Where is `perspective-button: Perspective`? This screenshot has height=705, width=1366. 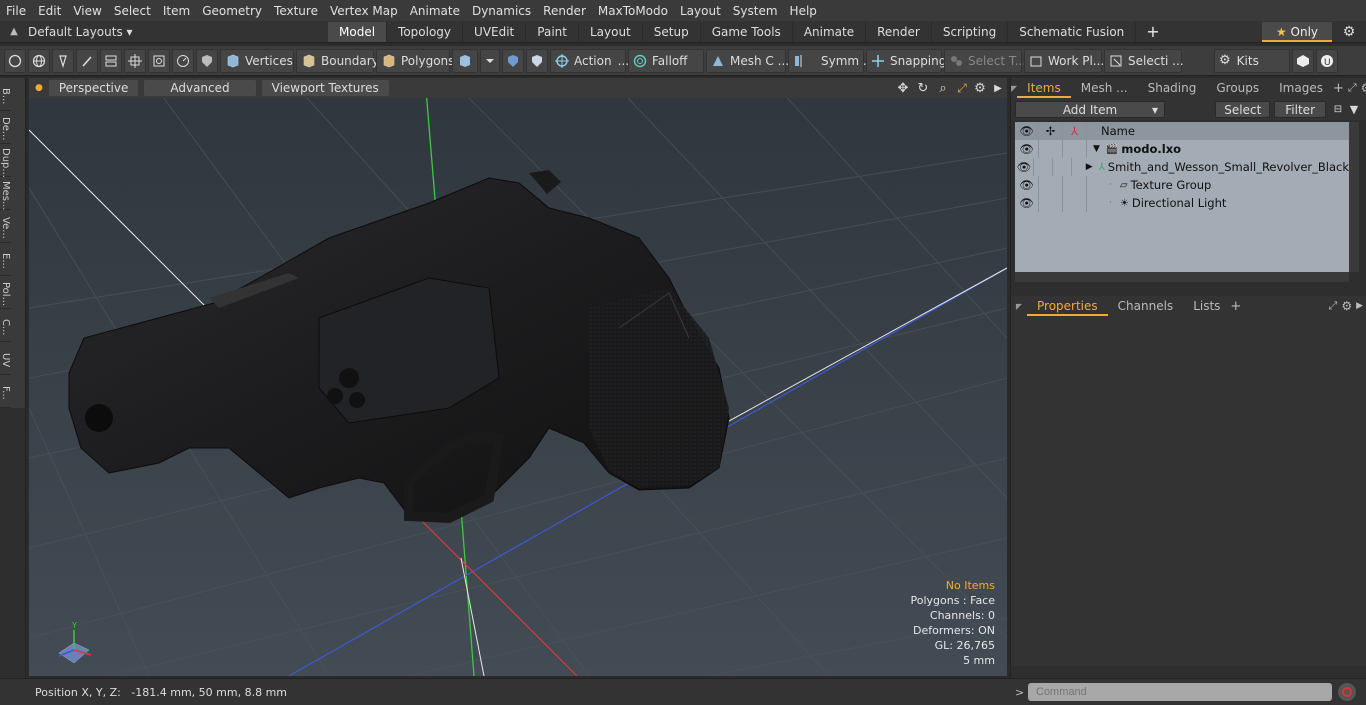
perspective-button: Perspective is located at coordinates (93, 88).